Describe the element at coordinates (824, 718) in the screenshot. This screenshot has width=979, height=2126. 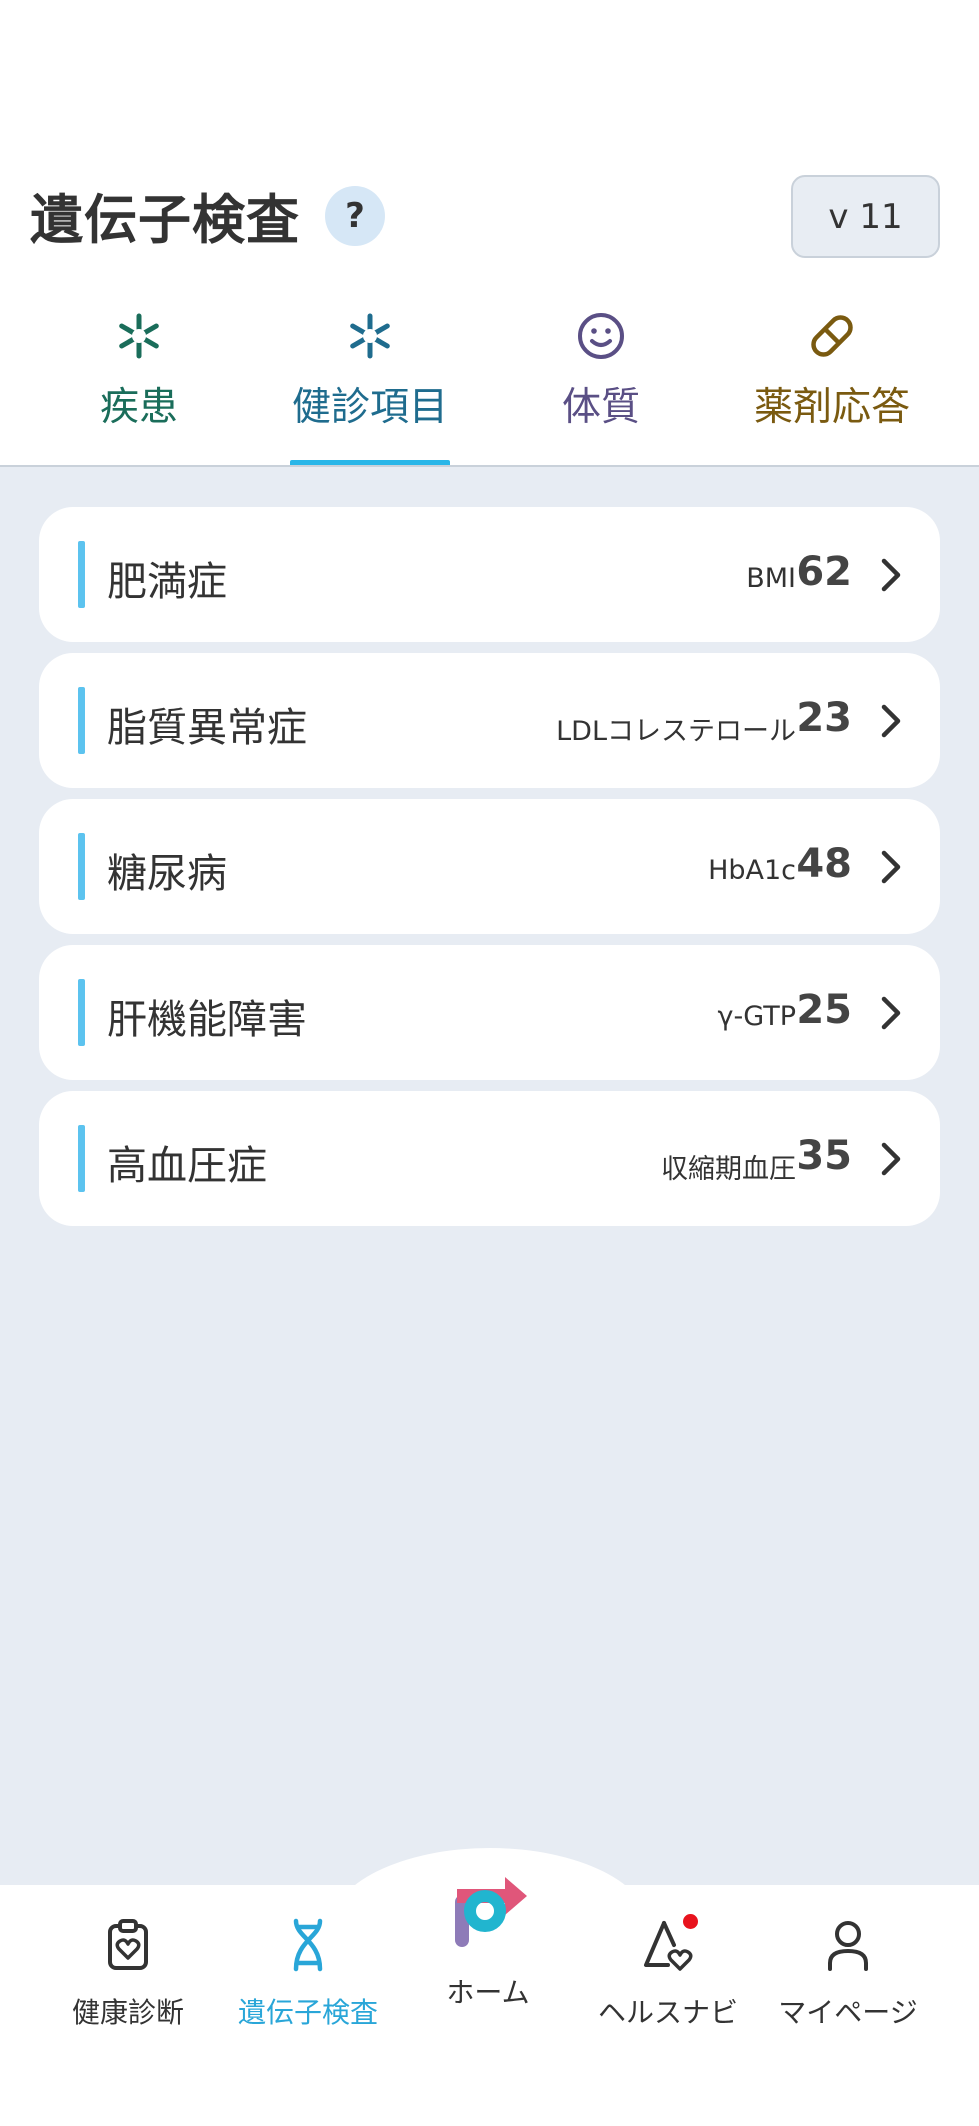
I see `metric-value: 23` at that location.